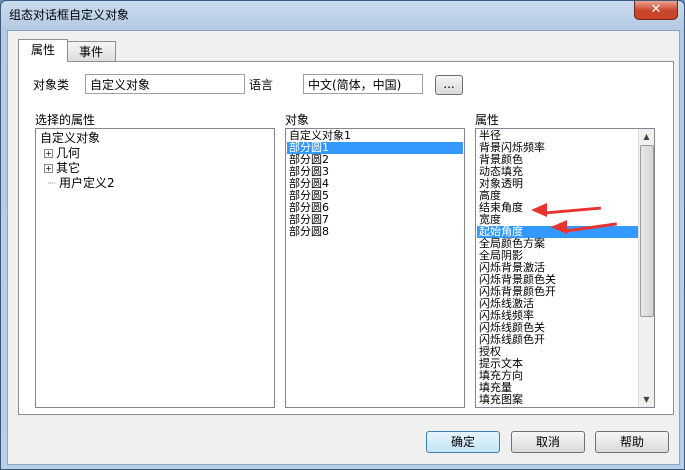  What do you see at coordinates (548, 442) in the screenshot?
I see `cancel-button: 取消` at bounding box center [548, 442].